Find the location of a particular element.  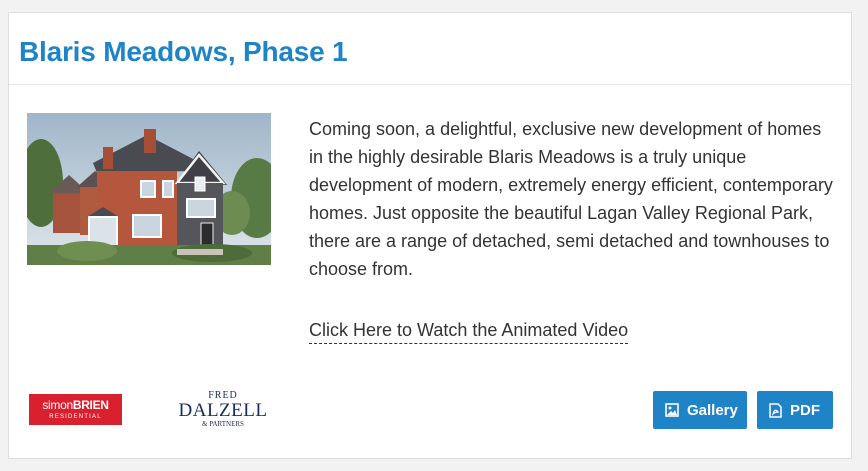

house-image is located at coordinates (149, 189).